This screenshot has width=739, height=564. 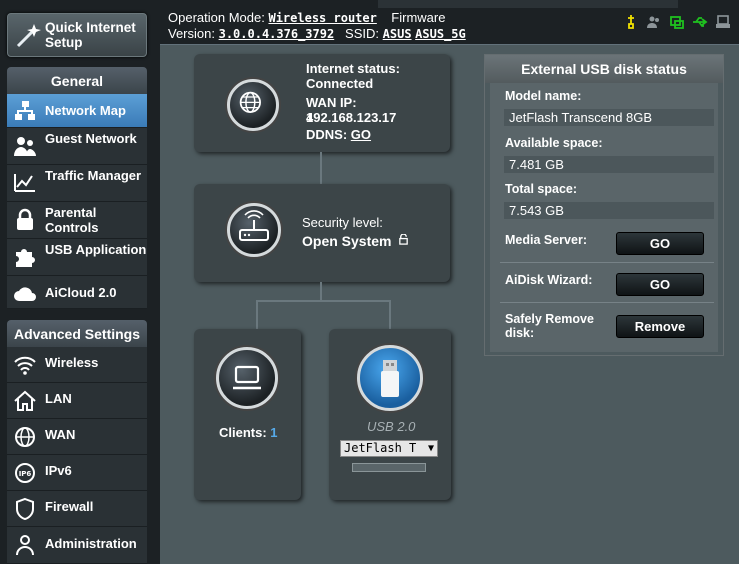 What do you see at coordinates (520, 333) in the screenshot?
I see `safely-remove-label-2: disk:` at bounding box center [520, 333].